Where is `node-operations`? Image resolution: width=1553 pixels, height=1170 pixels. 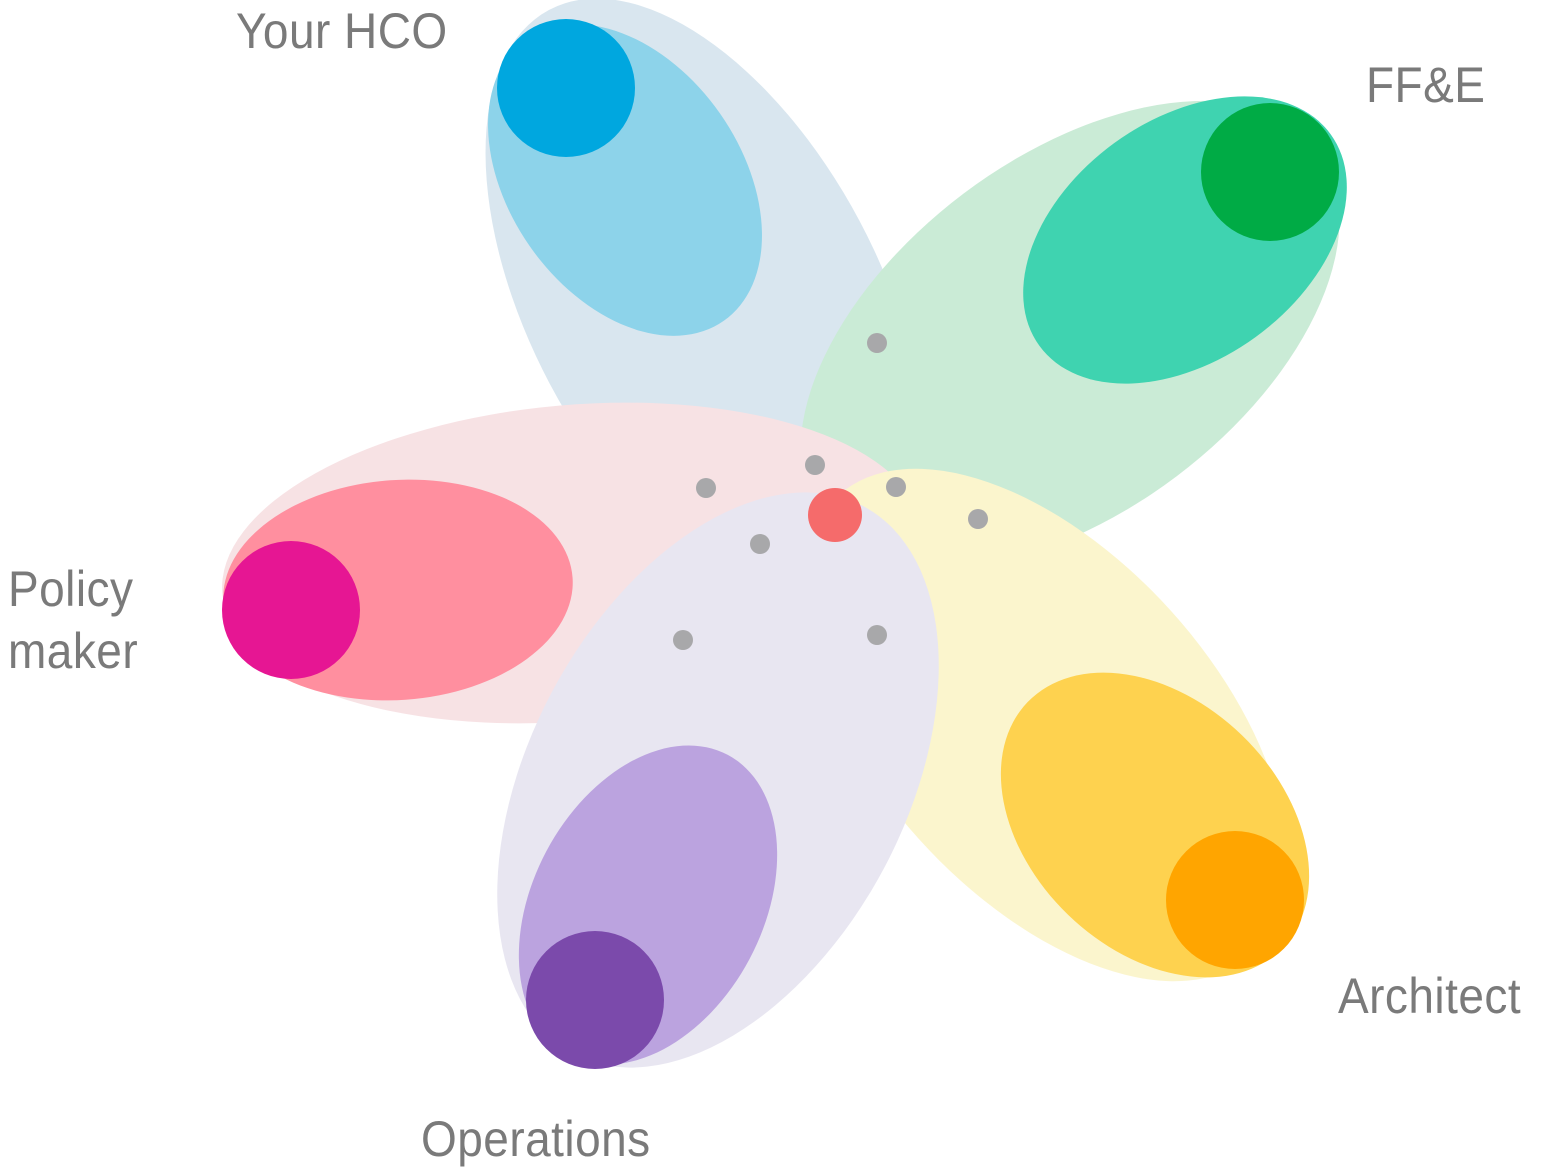
node-operations is located at coordinates (595, 1000).